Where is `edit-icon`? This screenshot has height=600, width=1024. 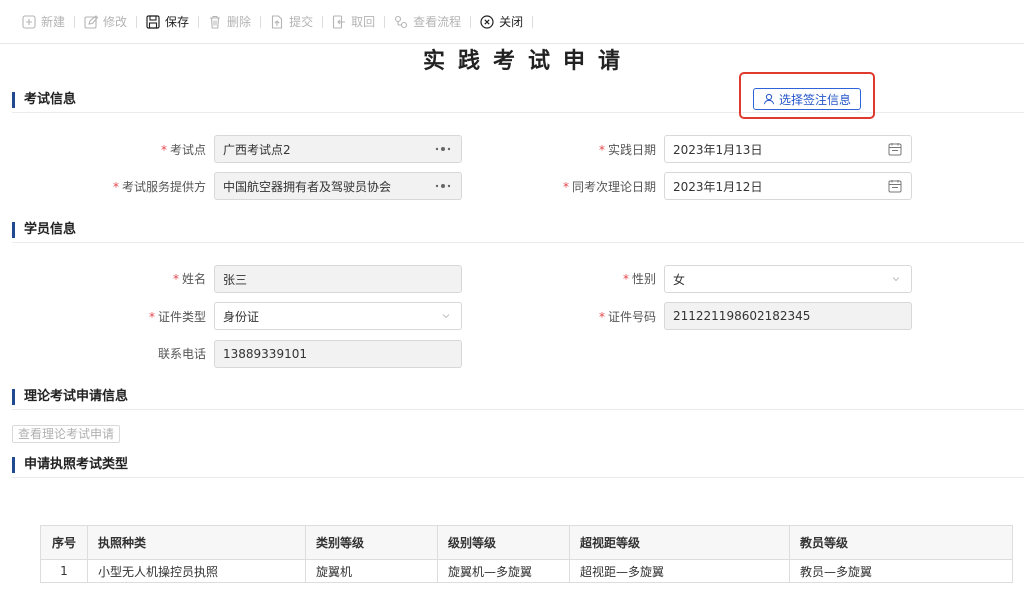
edit-icon is located at coordinates (91, 21).